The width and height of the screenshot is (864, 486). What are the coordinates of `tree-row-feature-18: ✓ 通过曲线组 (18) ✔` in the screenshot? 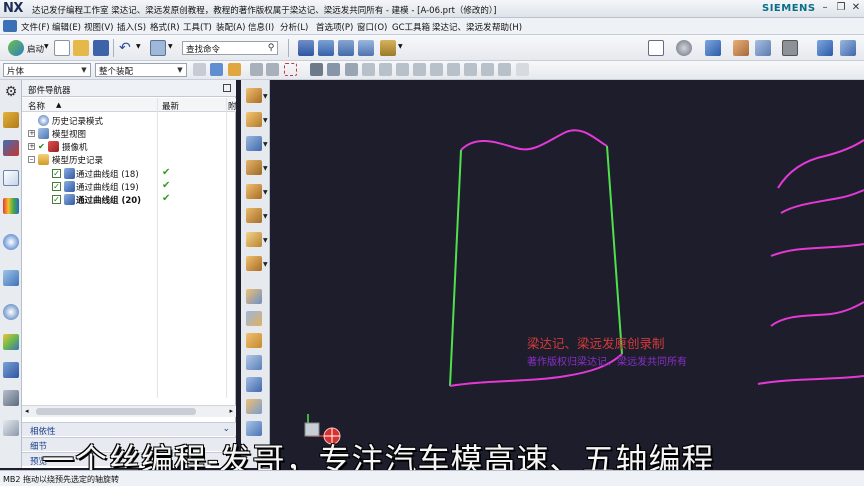 It's located at (129, 173).